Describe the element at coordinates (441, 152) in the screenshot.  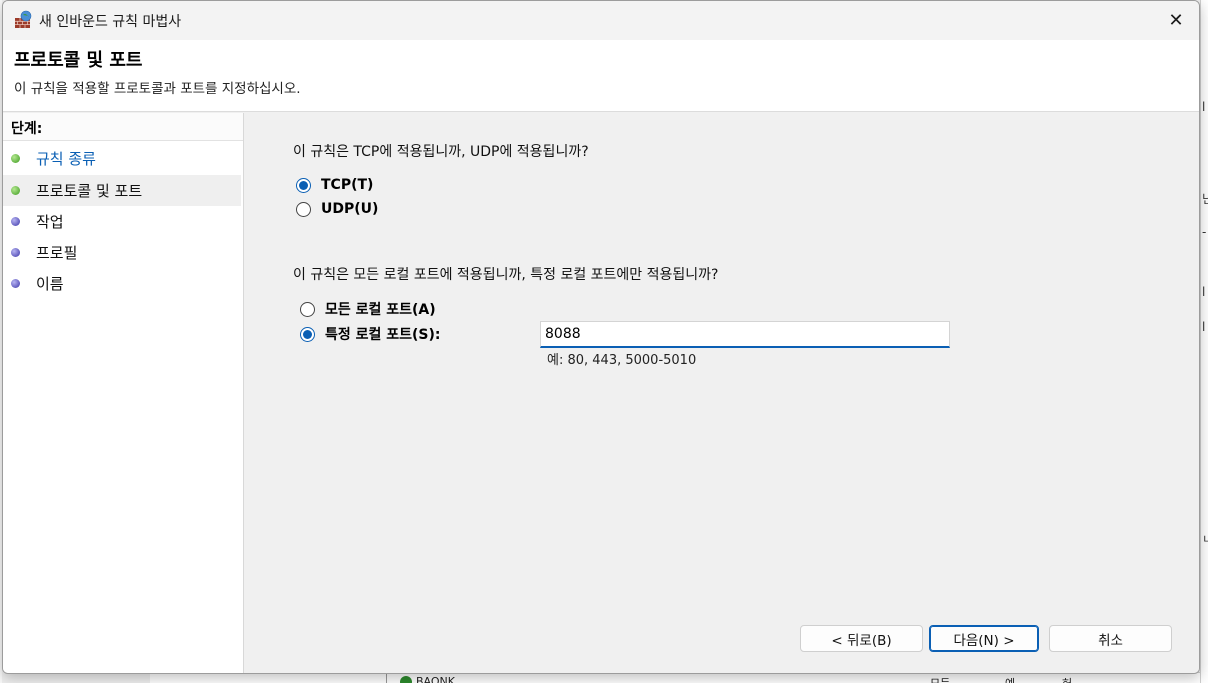
I see `protocol-question: 이 규칙은 TCP에 적용됩니까, UDP에 적용됩니까?` at that location.